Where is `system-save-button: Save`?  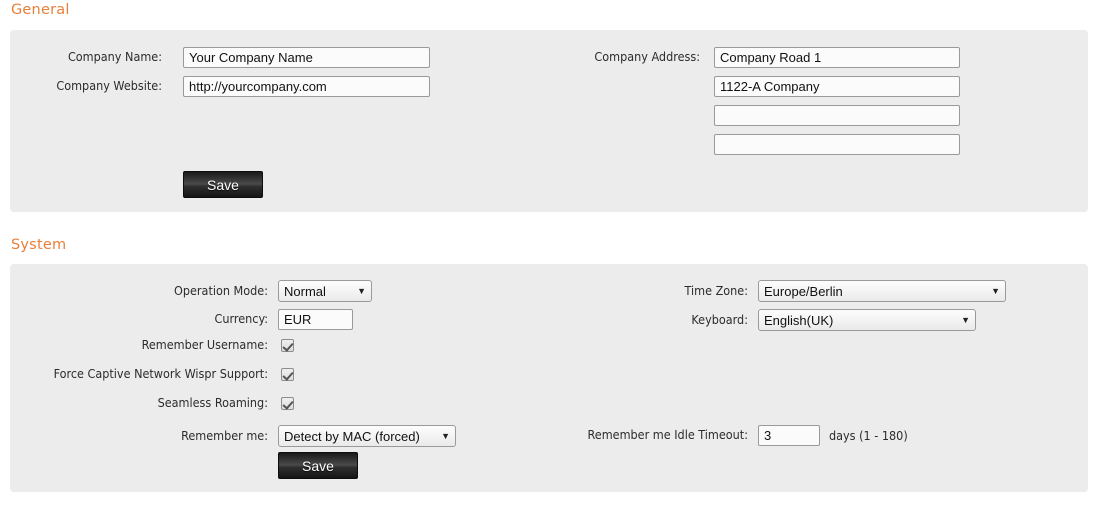
system-save-button: Save is located at coordinates (318, 465).